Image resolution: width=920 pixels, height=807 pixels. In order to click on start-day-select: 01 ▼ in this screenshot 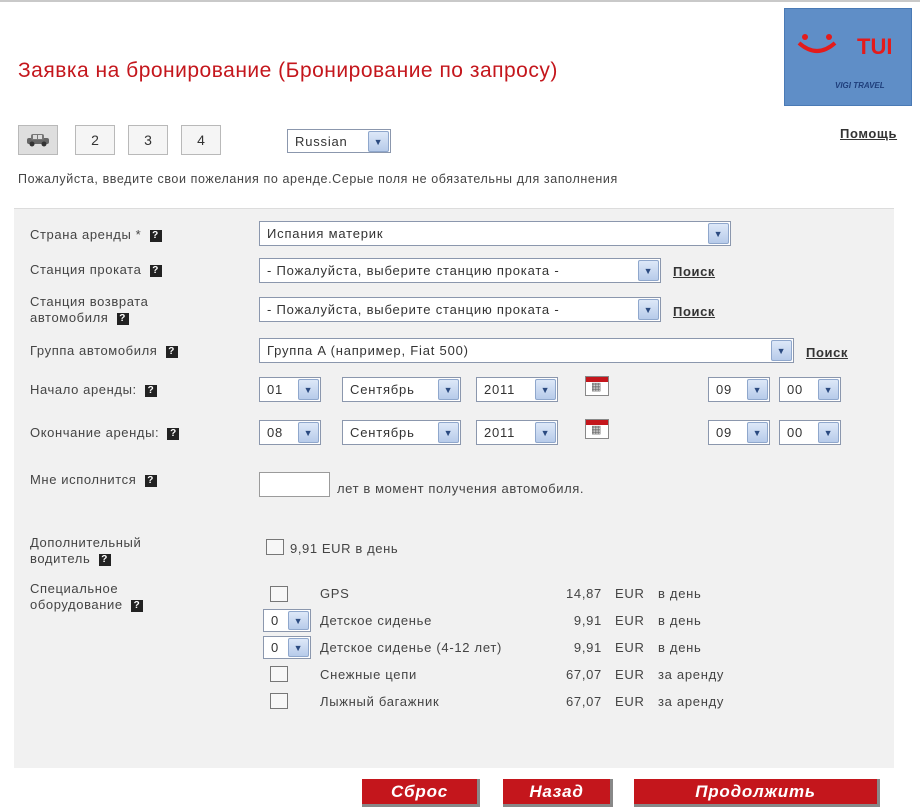, I will do `click(290, 389)`.